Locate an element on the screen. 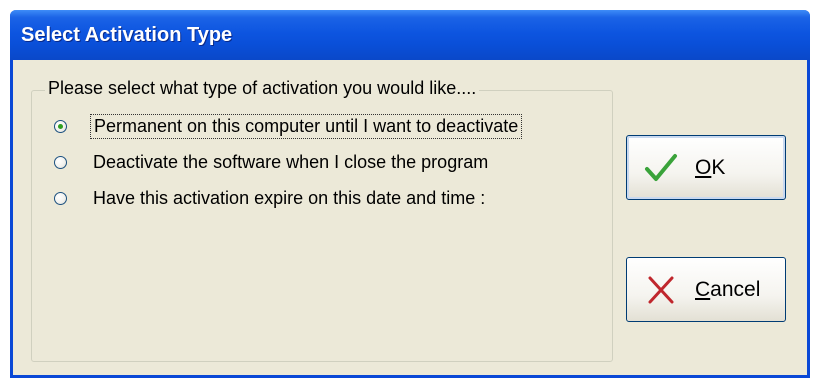  ok-button-label: OK is located at coordinates (710, 167).